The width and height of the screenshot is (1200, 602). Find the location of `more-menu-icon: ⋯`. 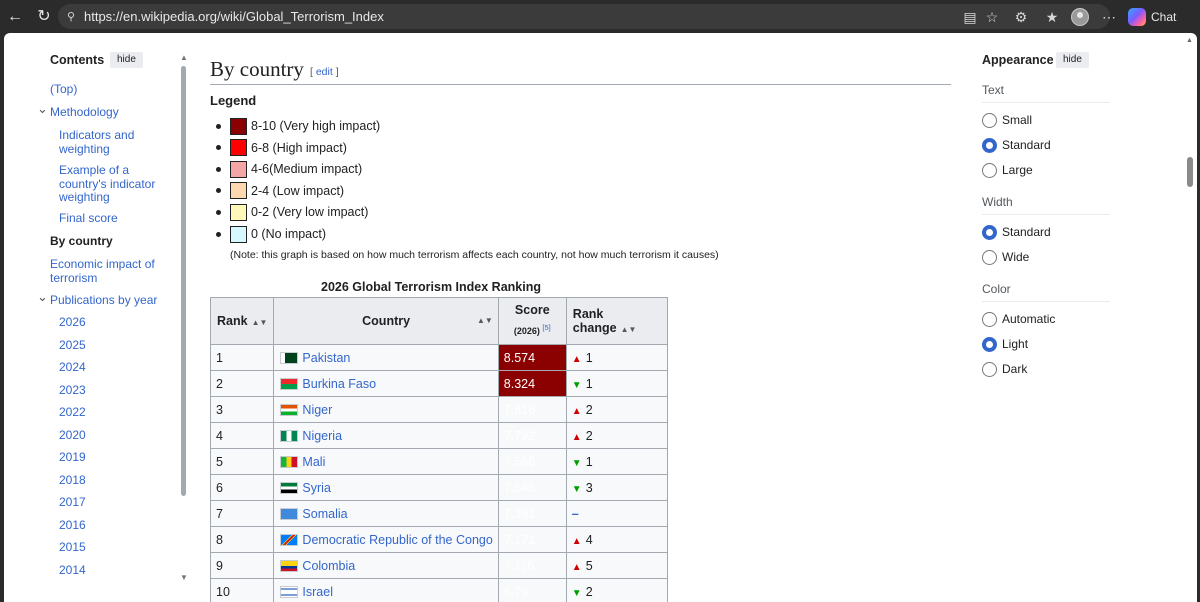

more-menu-icon: ⋯ is located at coordinates (1109, 17).